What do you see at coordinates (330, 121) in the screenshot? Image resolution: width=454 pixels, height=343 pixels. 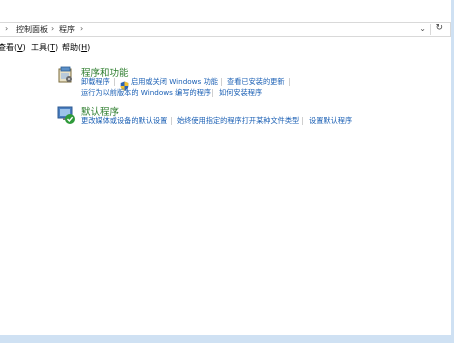 I see `link-set-default-programs: 设置默认程序` at bounding box center [330, 121].